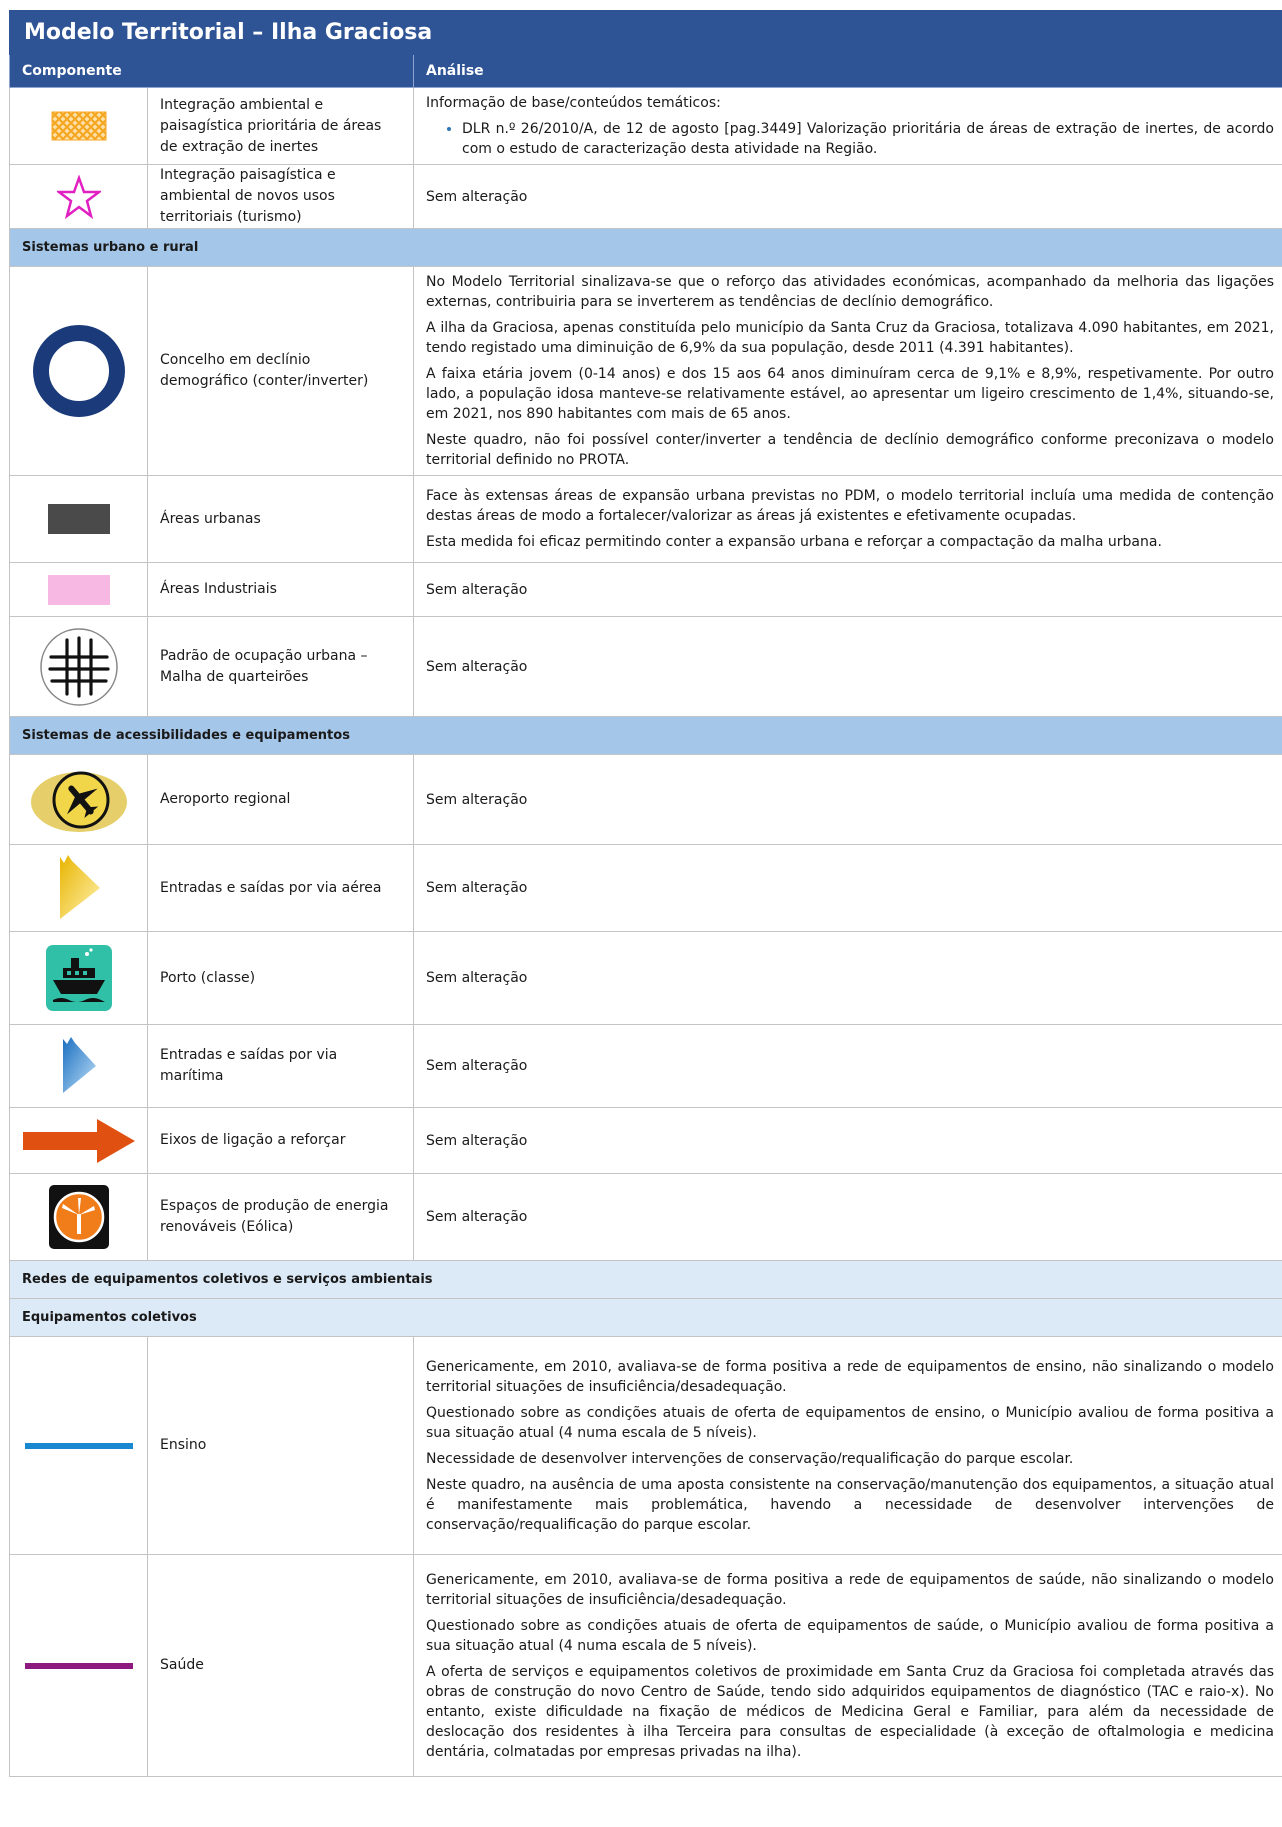 The image size is (1282, 1827). I want to click on gray-rectangle-icon, so click(78, 519).